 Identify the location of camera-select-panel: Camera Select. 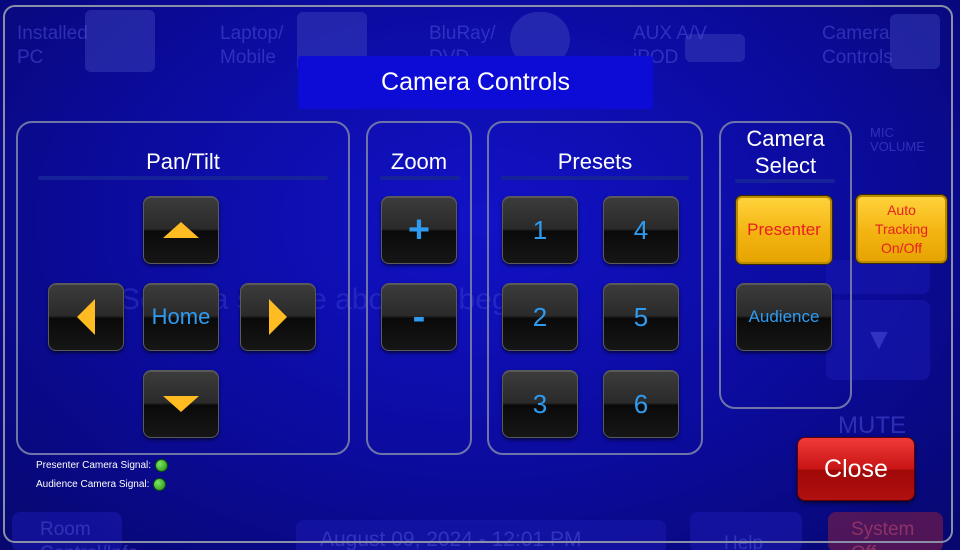
(785, 265).